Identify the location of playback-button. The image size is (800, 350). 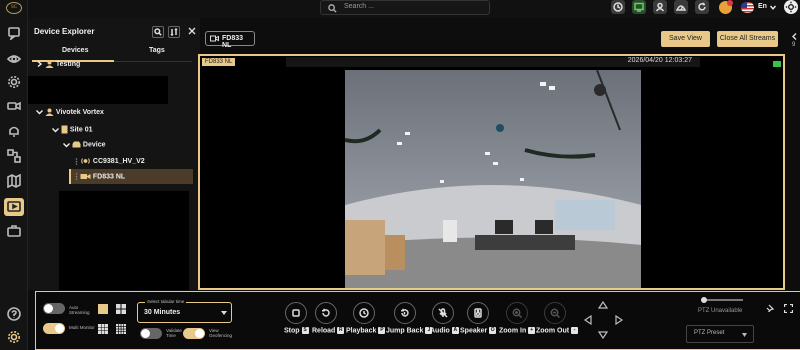
(364, 313).